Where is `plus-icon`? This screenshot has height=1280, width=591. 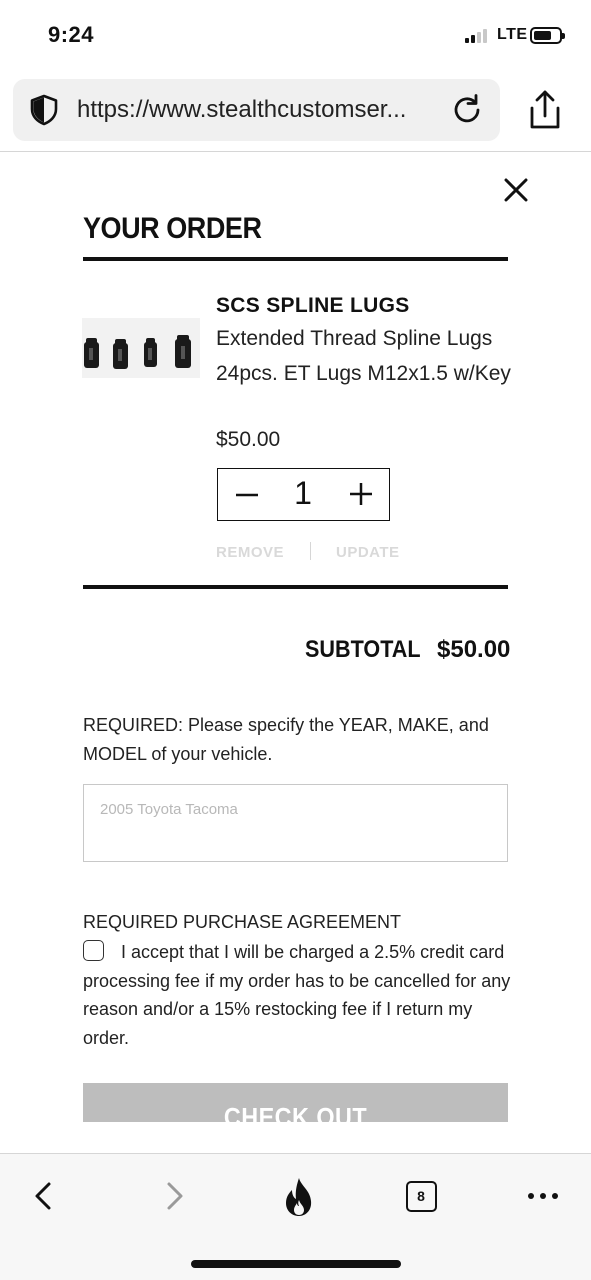 plus-icon is located at coordinates (361, 494).